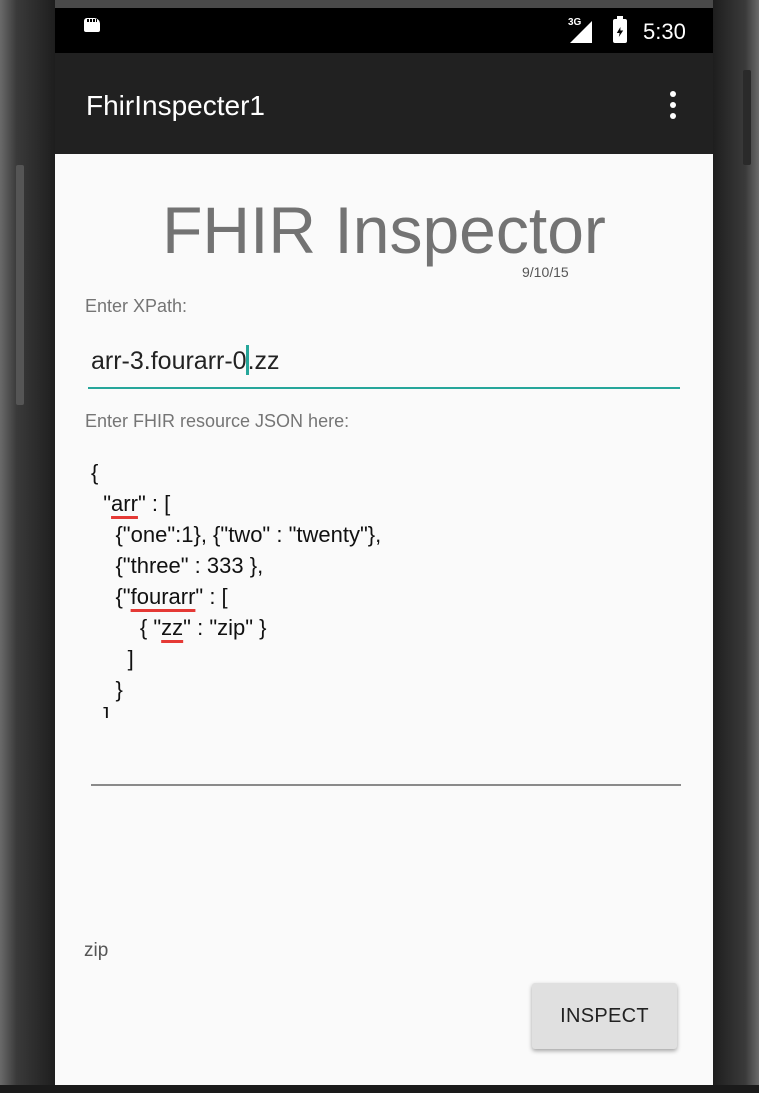  What do you see at coordinates (169, 361) in the screenshot?
I see `xpath-value-before-caret: arr-3.fourarr-0` at bounding box center [169, 361].